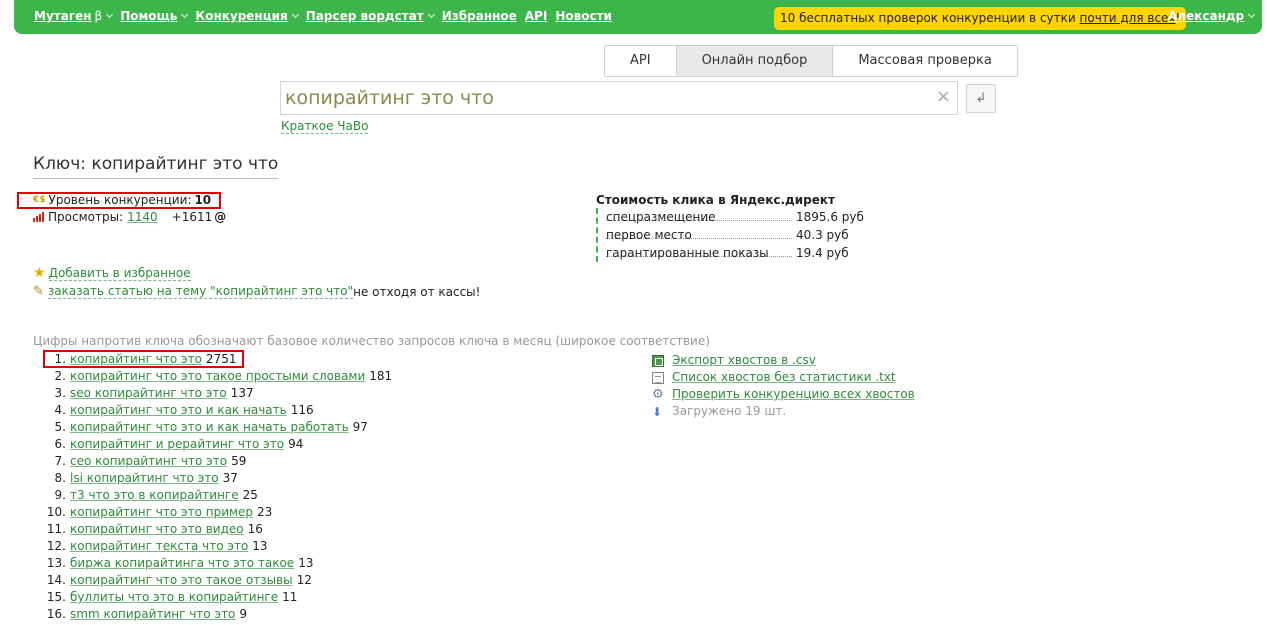  I want to click on document-icon, so click(658, 377).